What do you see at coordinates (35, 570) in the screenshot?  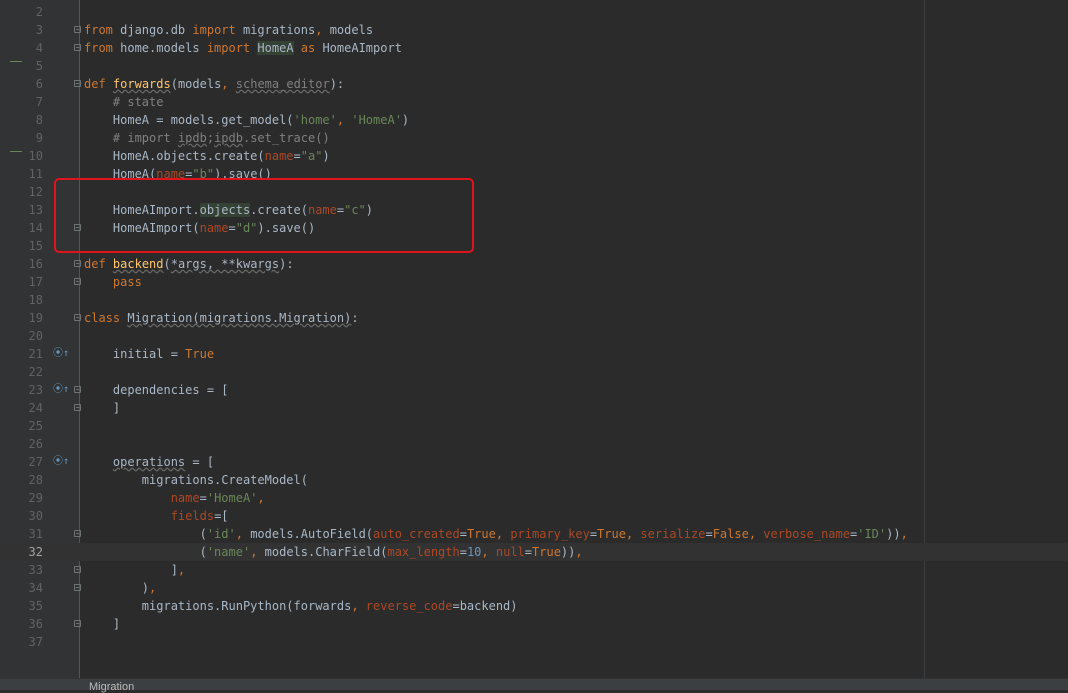 I see `line-number: 33` at bounding box center [35, 570].